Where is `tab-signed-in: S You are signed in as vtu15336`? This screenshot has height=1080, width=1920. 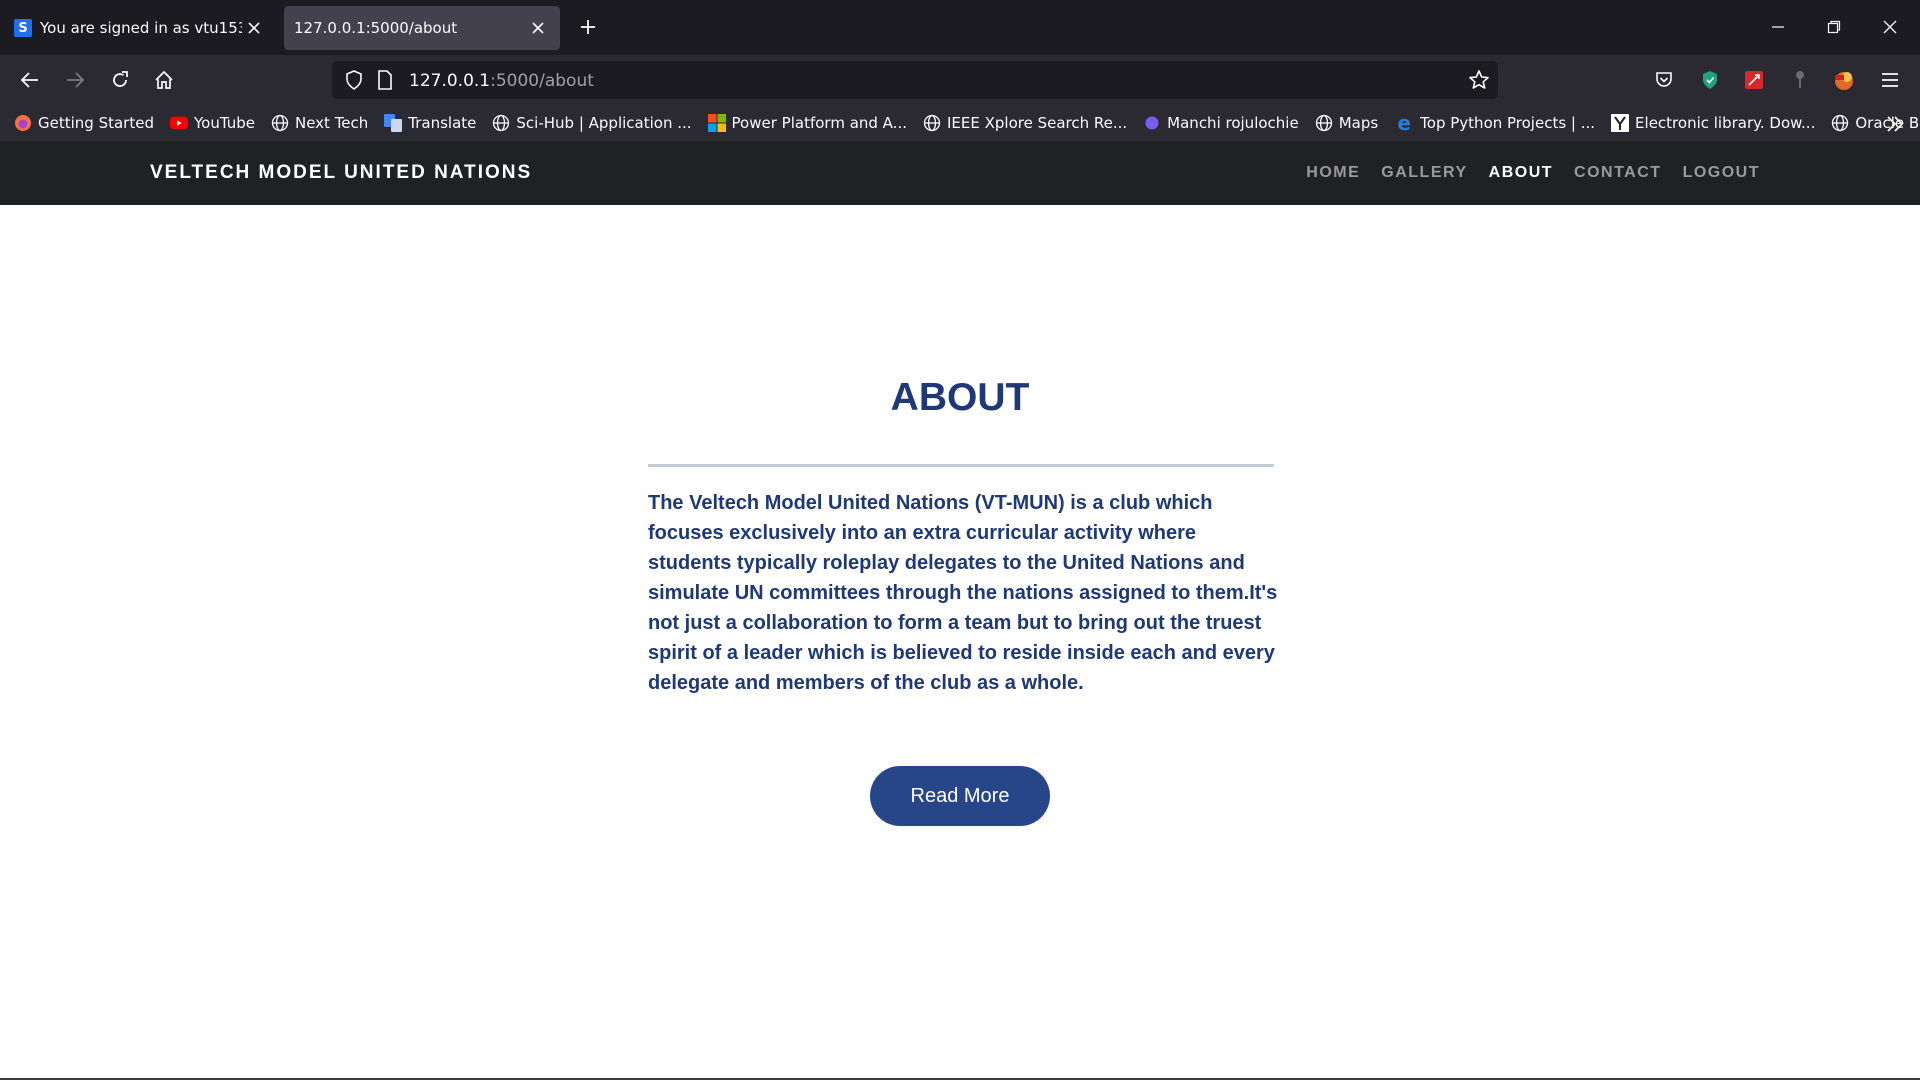
tab-signed-in: S You are signed in as vtu15336 is located at coordinates (142, 28).